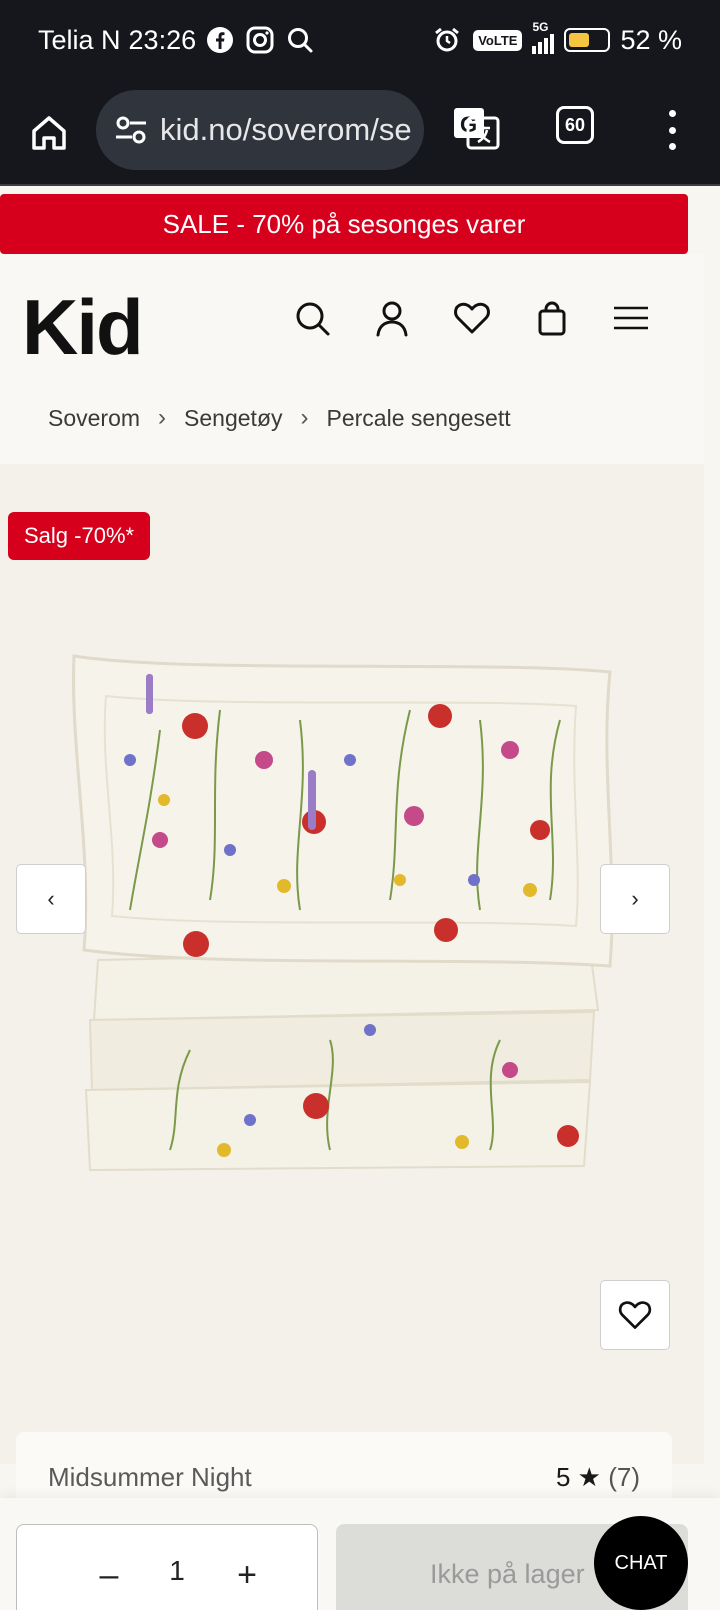  I want to click on browser-menu-button, so click(672, 130).